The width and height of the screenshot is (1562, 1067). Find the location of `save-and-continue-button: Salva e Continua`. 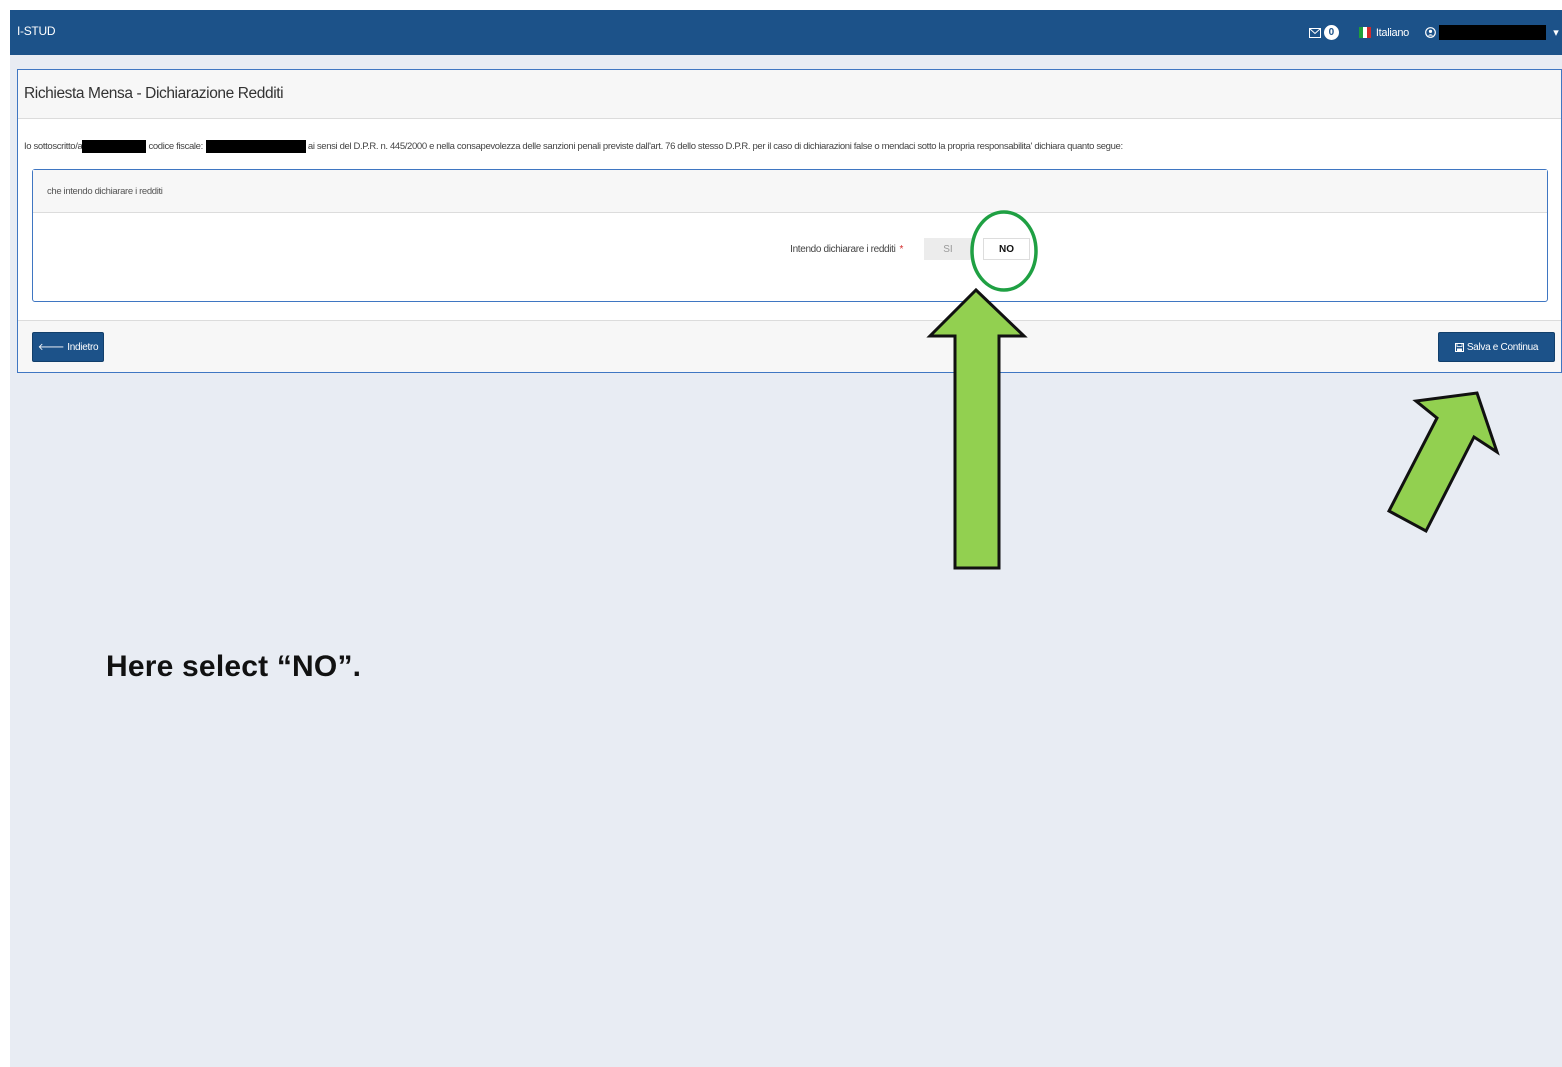

save-and-continue-button: Salva e Continua is located at coordinates (1496, 347).